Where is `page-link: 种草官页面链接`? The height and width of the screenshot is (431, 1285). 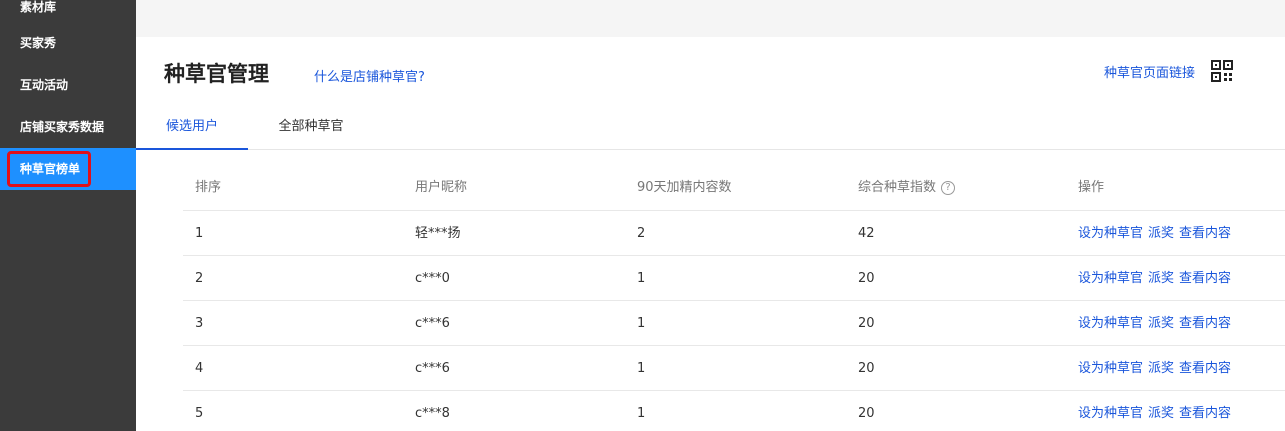 page-link: 种草官页面链接 is located at coordinates (1149, 71).